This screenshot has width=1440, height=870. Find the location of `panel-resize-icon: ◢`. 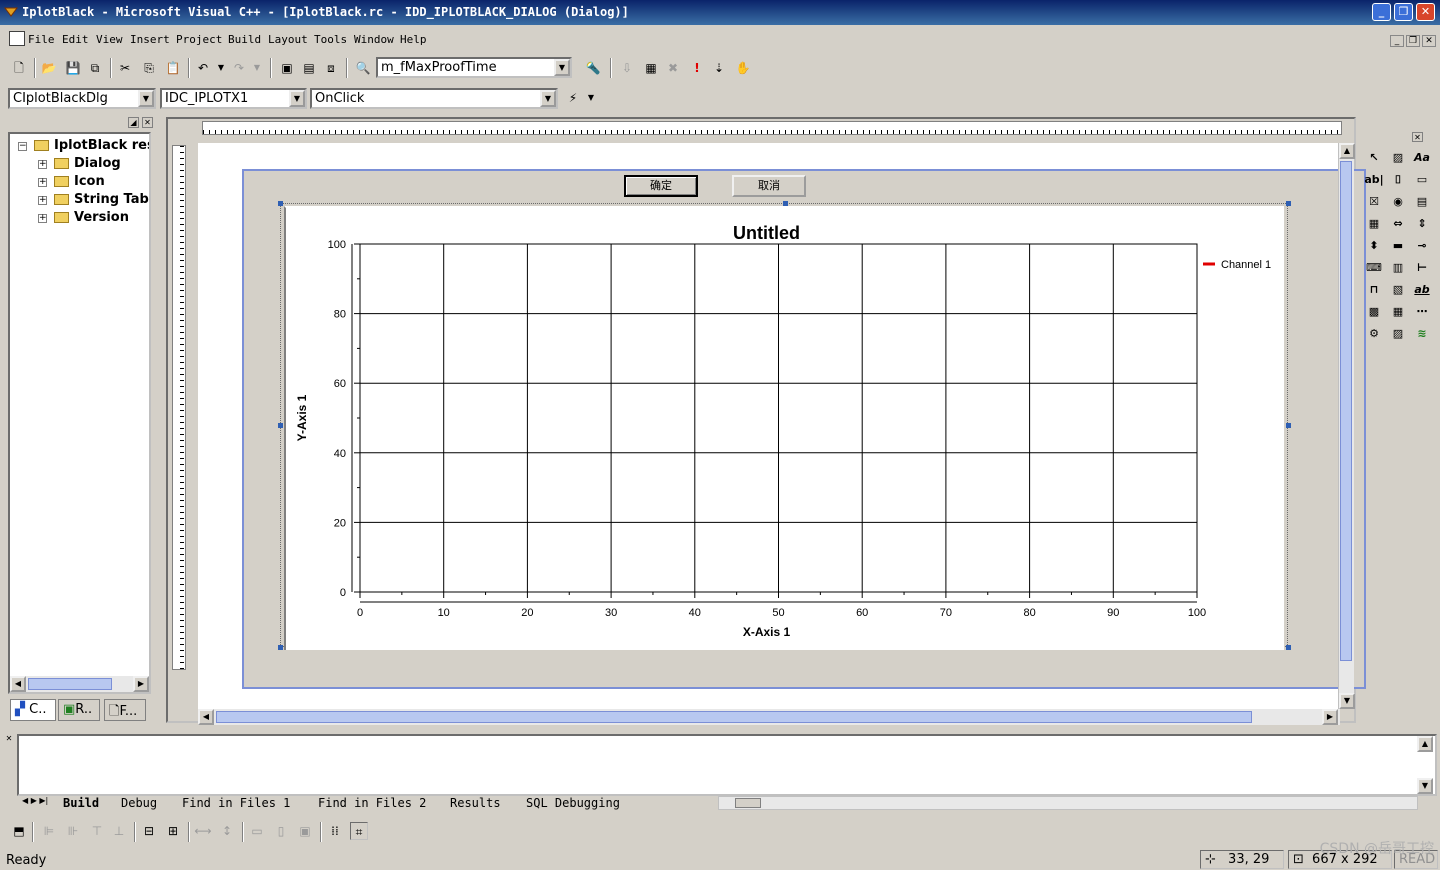

panel-resize-icon: ◢ is located at coordinates (133, 122).